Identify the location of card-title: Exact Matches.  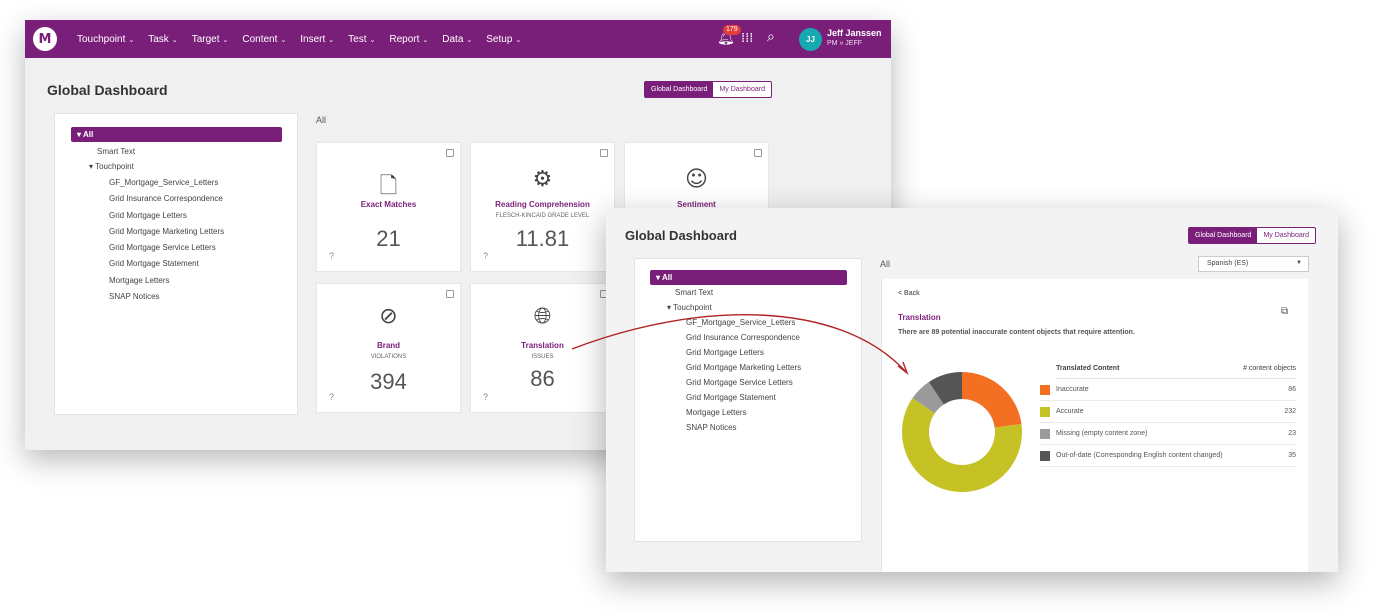
(388, 204).